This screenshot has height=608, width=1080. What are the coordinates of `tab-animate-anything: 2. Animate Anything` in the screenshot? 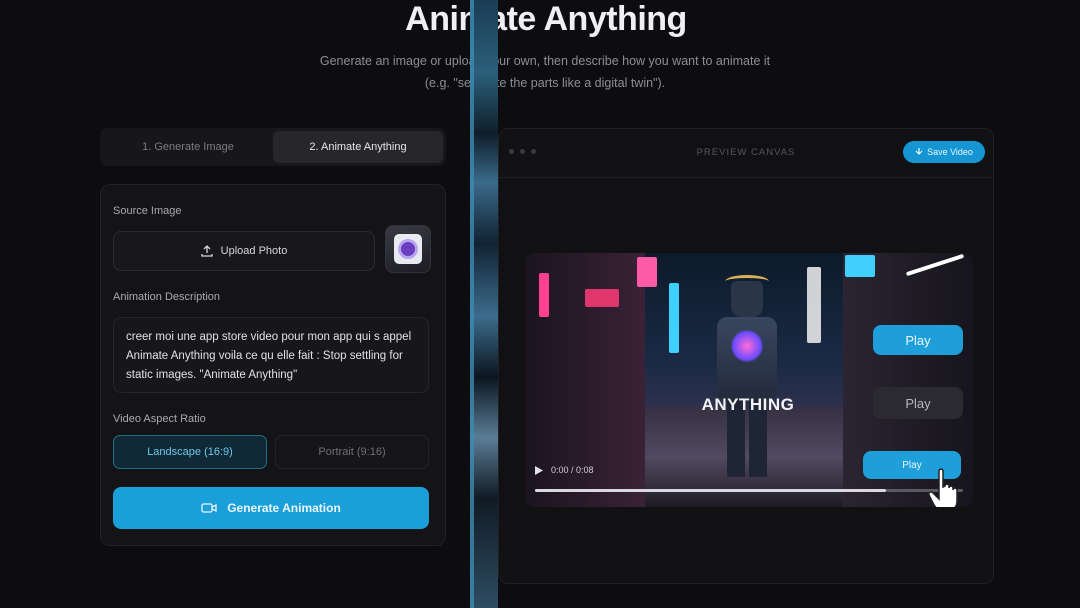 It's located at (358, 147).